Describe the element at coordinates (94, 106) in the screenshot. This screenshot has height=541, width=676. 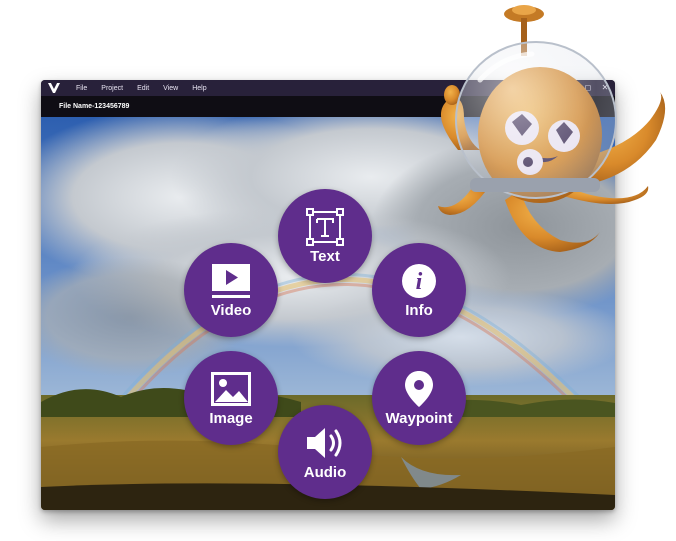
I see `file-name: File Name-123456789` at that location.